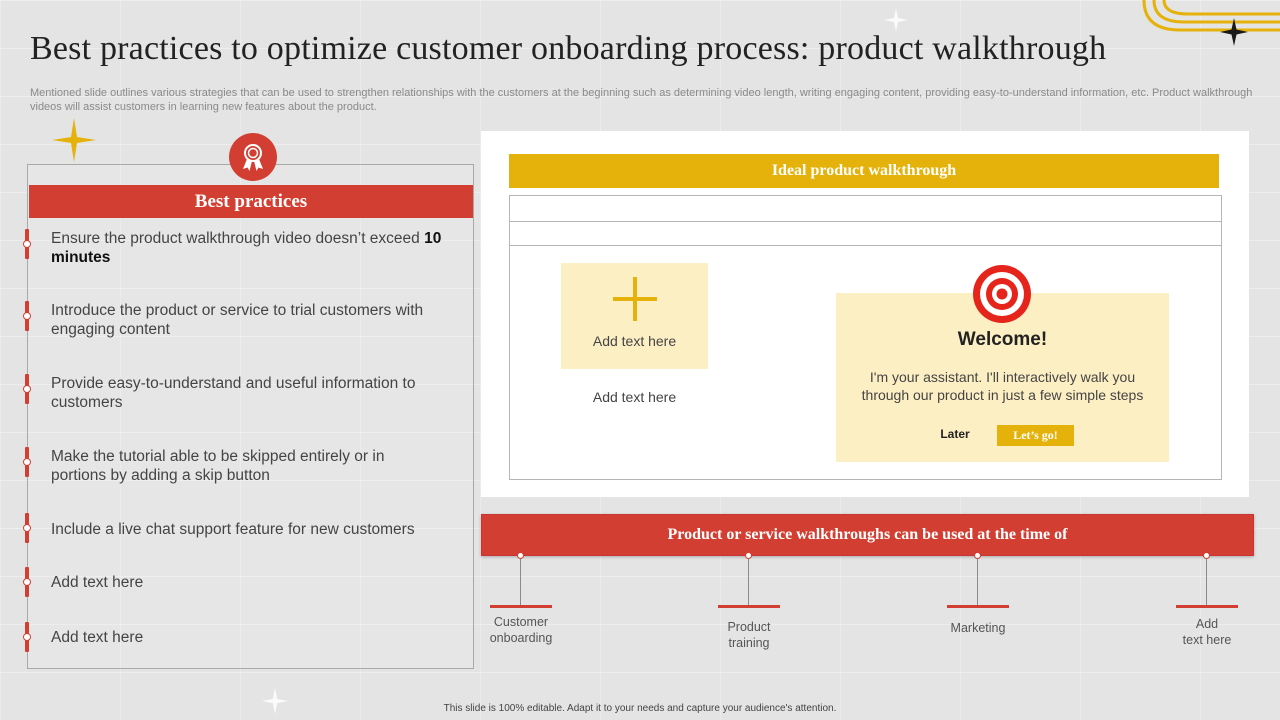  What do you see at coordinates (955, 434) in the screenshot?
I see `later-button: Later` at bounding box center [955, 434].